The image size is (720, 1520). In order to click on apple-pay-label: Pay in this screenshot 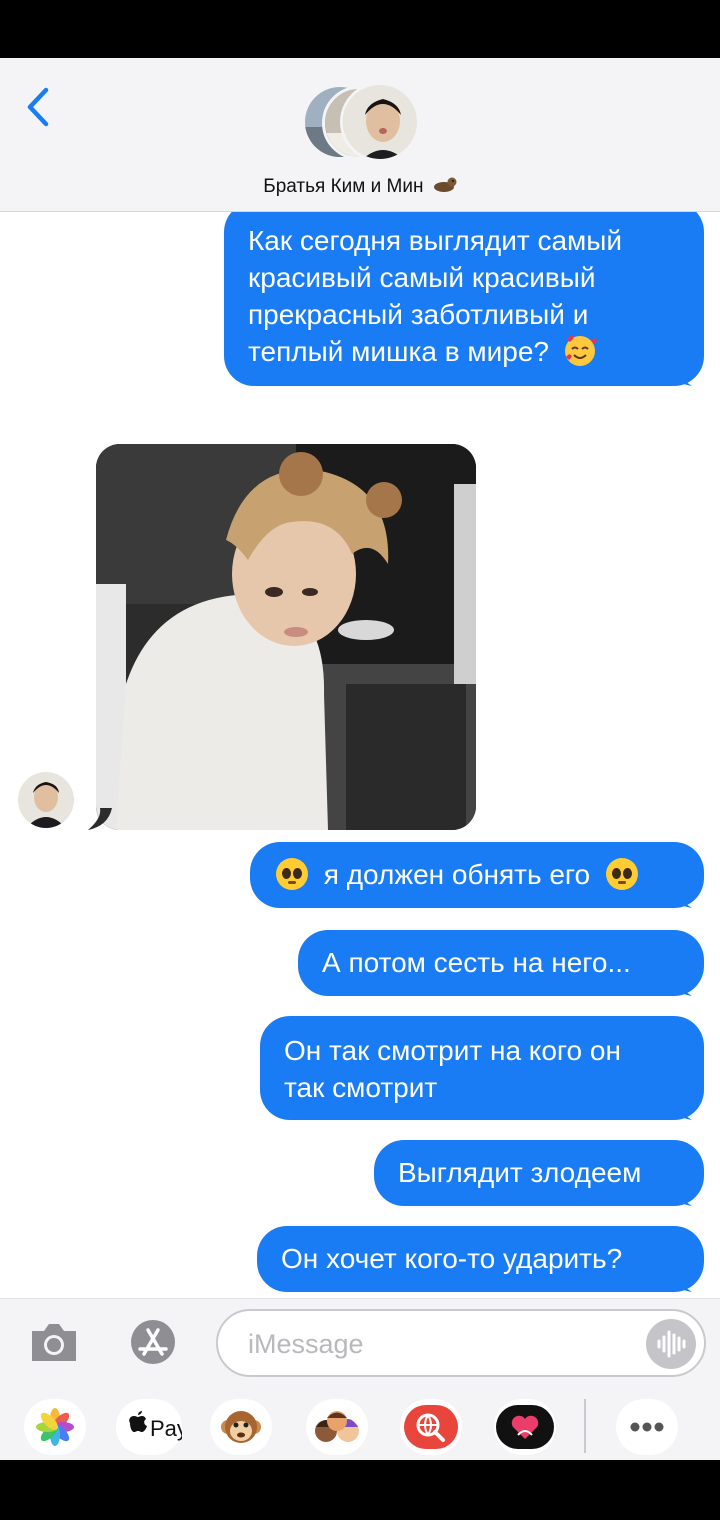, I will do `click(166, 1428)`.